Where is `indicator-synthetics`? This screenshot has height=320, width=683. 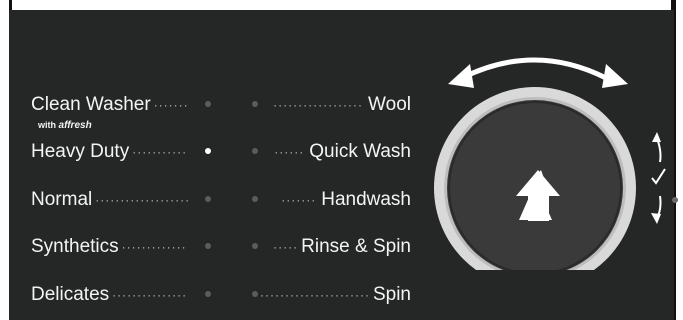 indicator-synthetics is located at coordinates (208, 246).